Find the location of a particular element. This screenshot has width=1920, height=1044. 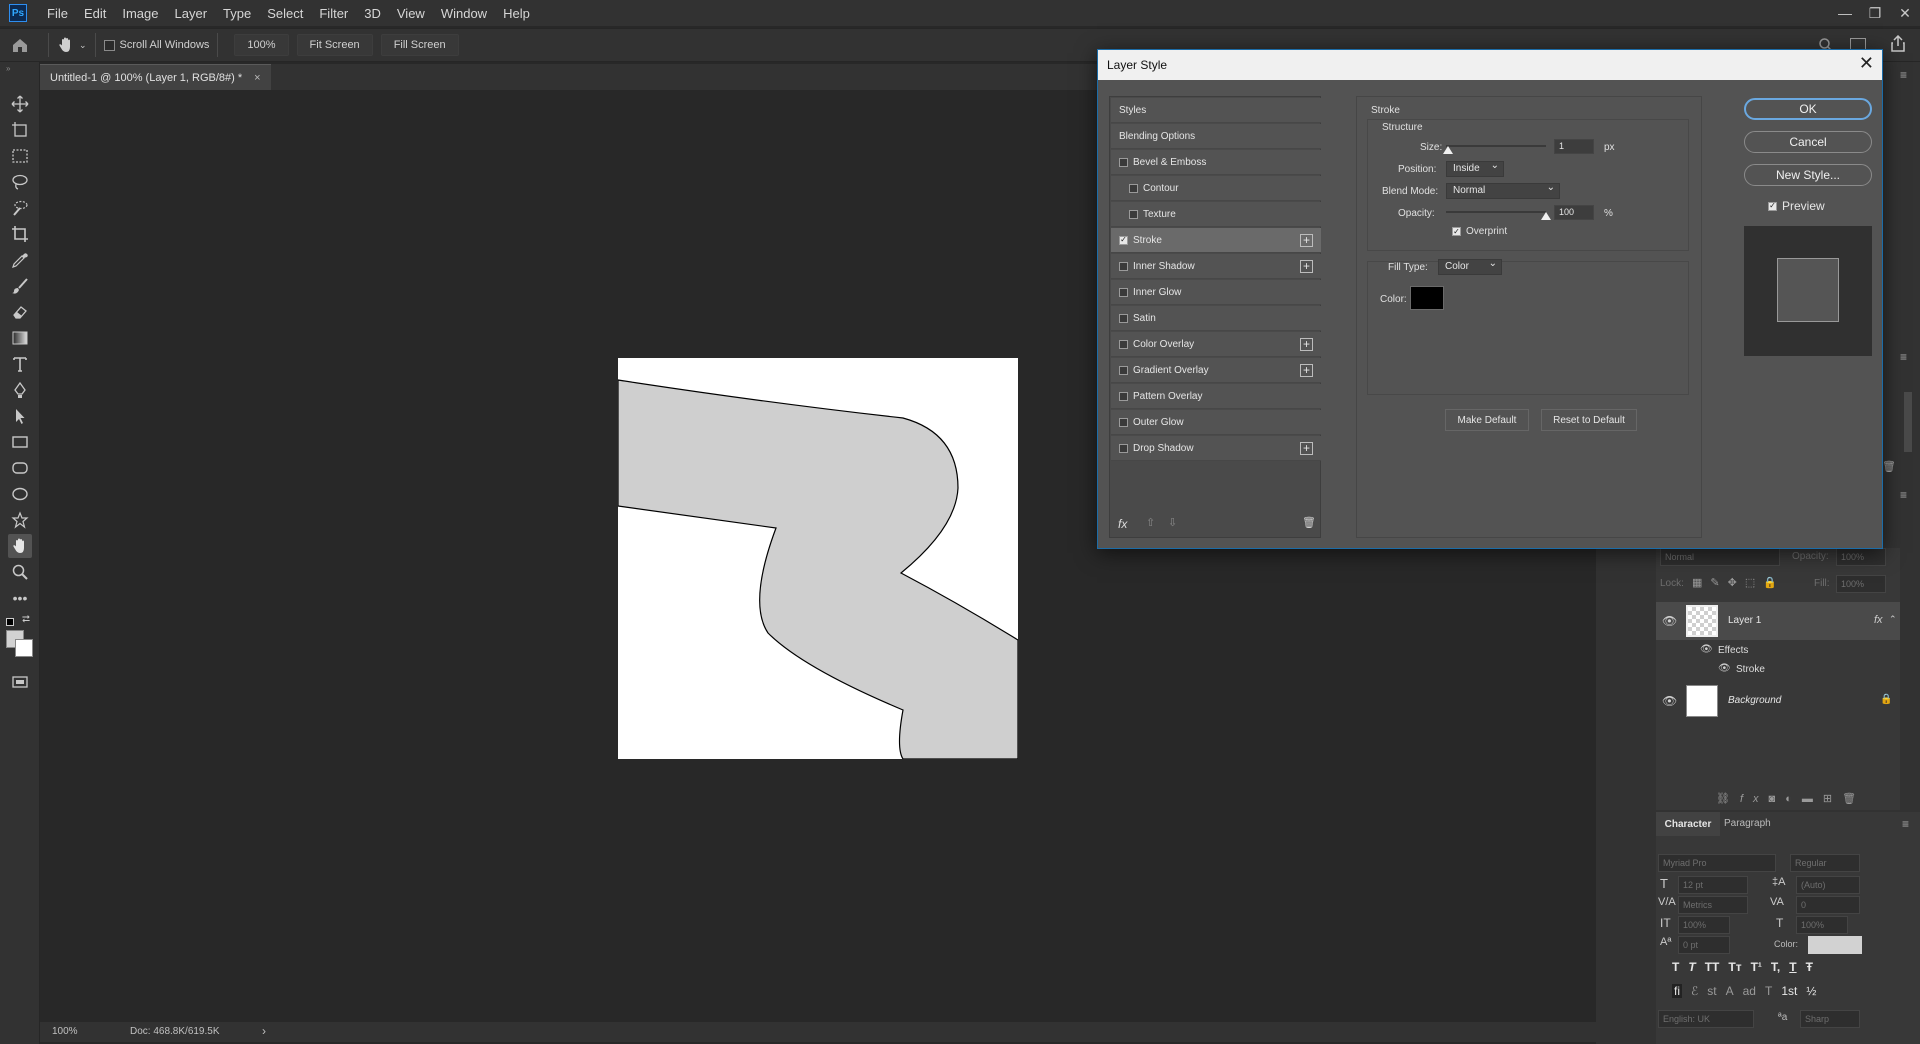

quick-selection-tool-icon is located at coordinates (20, 208).